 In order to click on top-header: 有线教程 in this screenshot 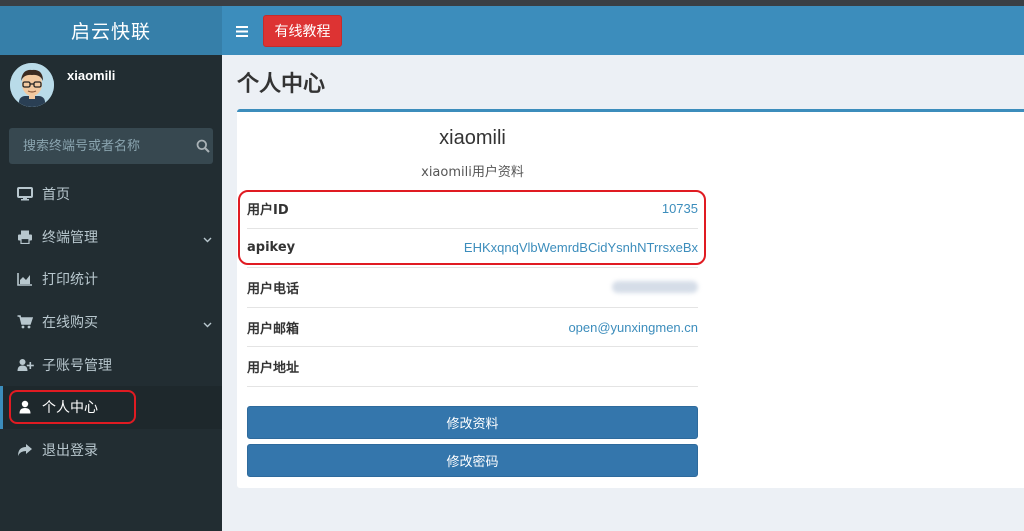, I will do `click(623, 30)`.